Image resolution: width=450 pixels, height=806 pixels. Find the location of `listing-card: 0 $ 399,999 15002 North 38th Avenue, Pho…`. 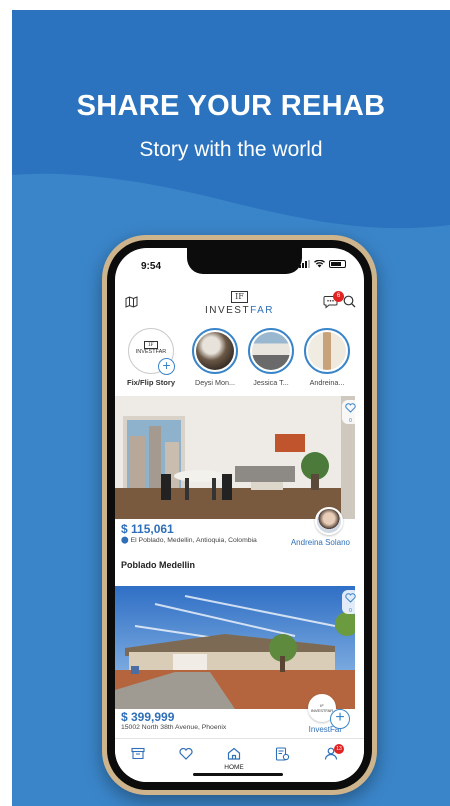

listing-card: 0 $ 399,999 15002 North 38th Avenue, Pho… is located at coordinates (239, 666).